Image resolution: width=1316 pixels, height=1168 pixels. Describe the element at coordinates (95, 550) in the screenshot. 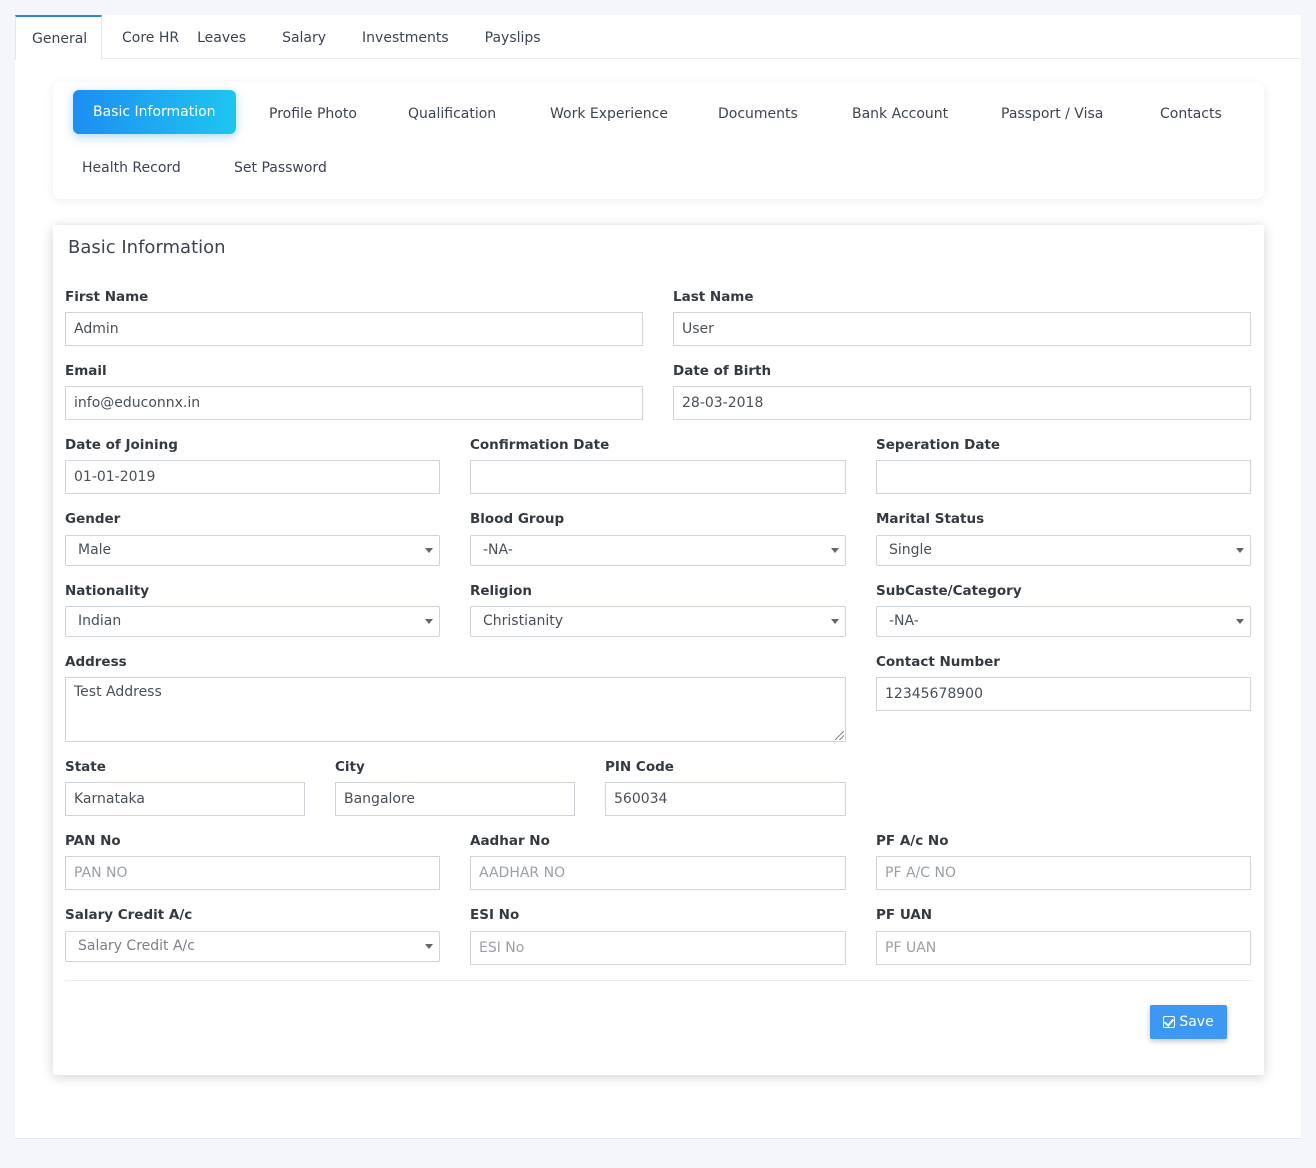

I see `gender-value: Male` at that location.